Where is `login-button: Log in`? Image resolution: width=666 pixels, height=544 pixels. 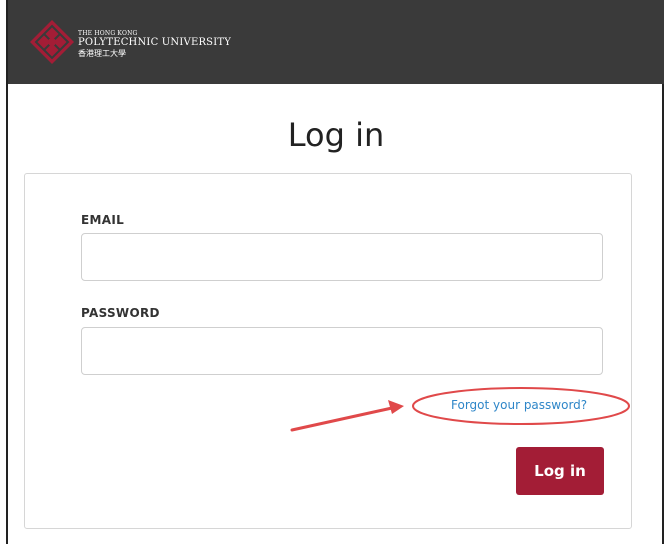 login-button: Log in is located at coordinates (560, 471).